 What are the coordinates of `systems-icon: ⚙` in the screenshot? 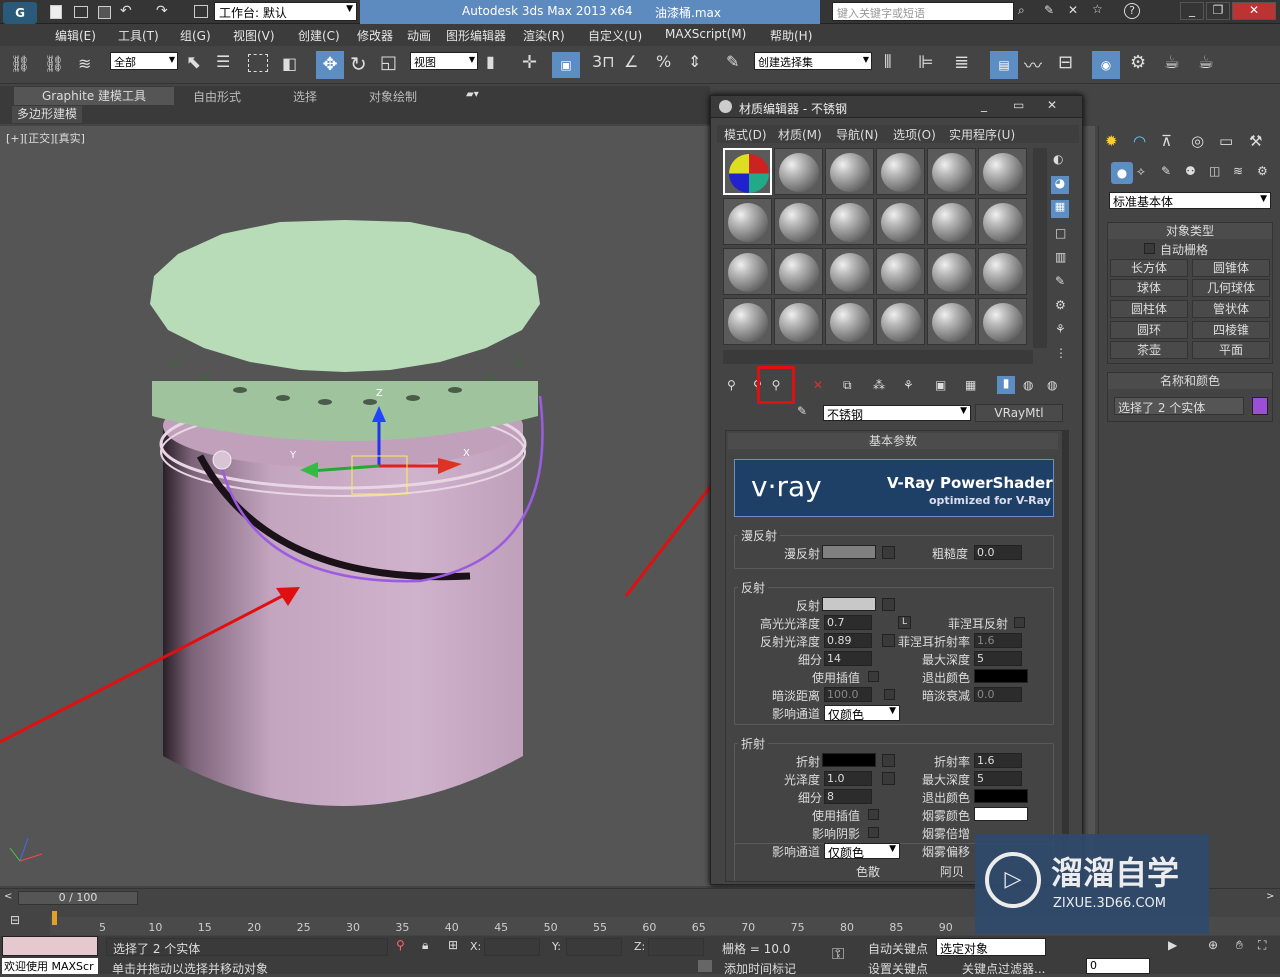 It's located at (1262, 171).